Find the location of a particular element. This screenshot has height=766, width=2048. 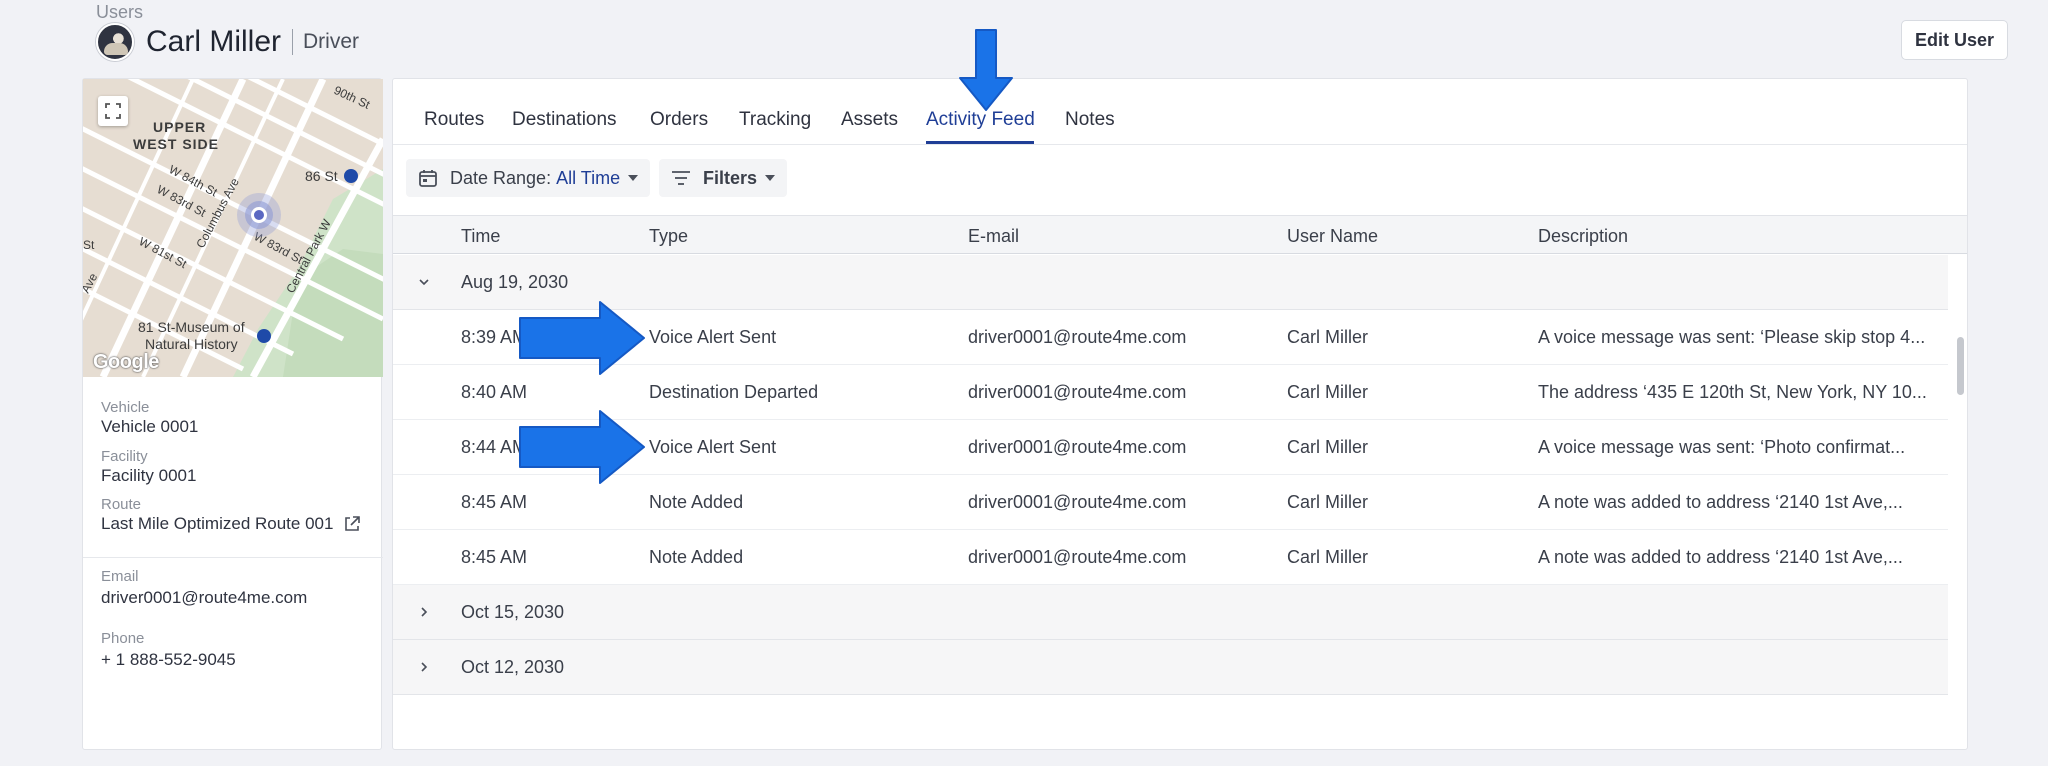

phone-info: Phone + 1 888-552-9045 is located at coordinates (168, 650).